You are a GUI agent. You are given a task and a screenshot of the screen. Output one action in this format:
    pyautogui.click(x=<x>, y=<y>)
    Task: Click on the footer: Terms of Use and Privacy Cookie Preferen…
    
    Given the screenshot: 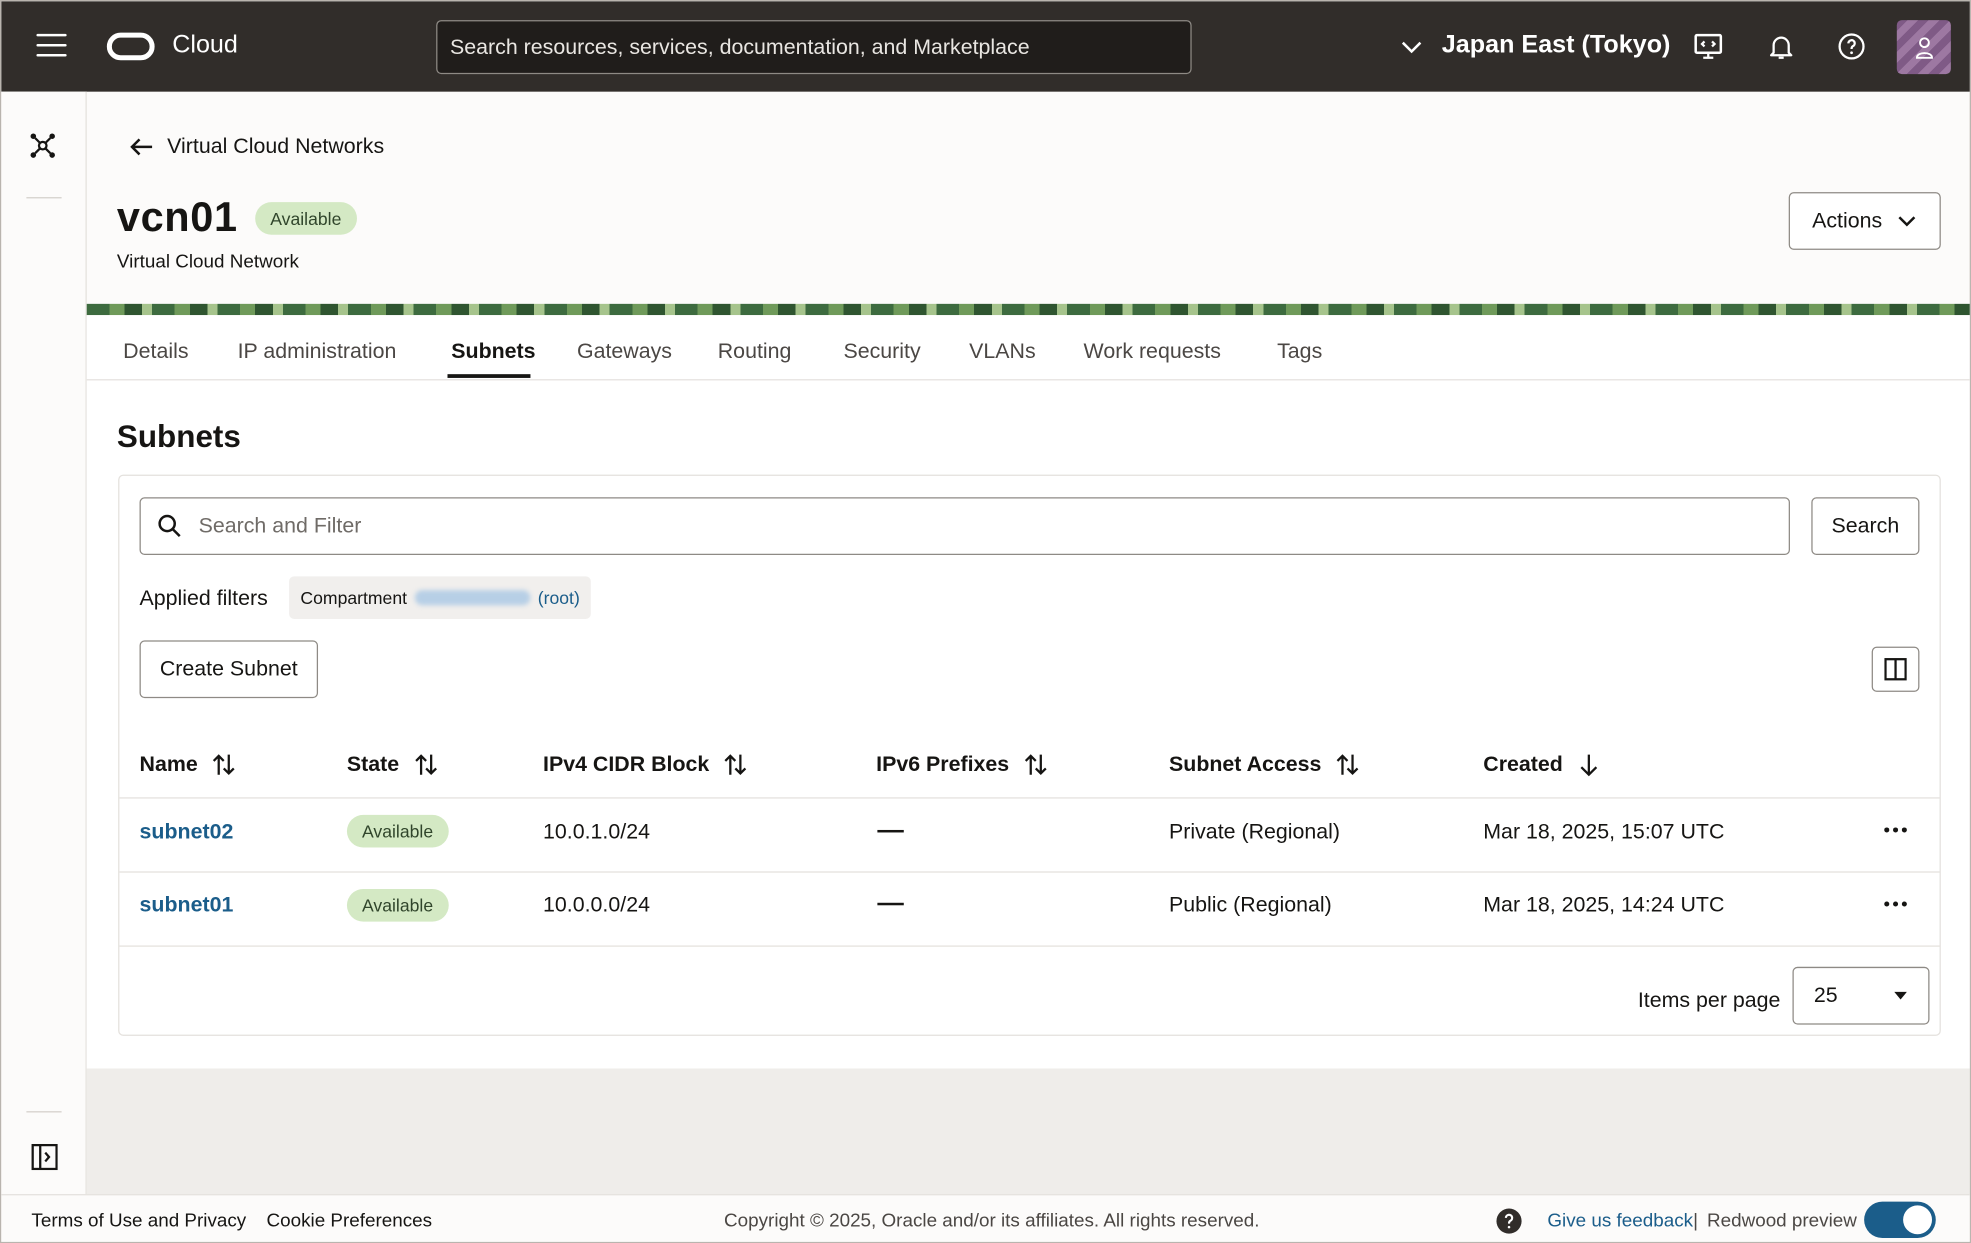 What is the action you would take?
    pyautogui.click(x=985, y=1218)
    